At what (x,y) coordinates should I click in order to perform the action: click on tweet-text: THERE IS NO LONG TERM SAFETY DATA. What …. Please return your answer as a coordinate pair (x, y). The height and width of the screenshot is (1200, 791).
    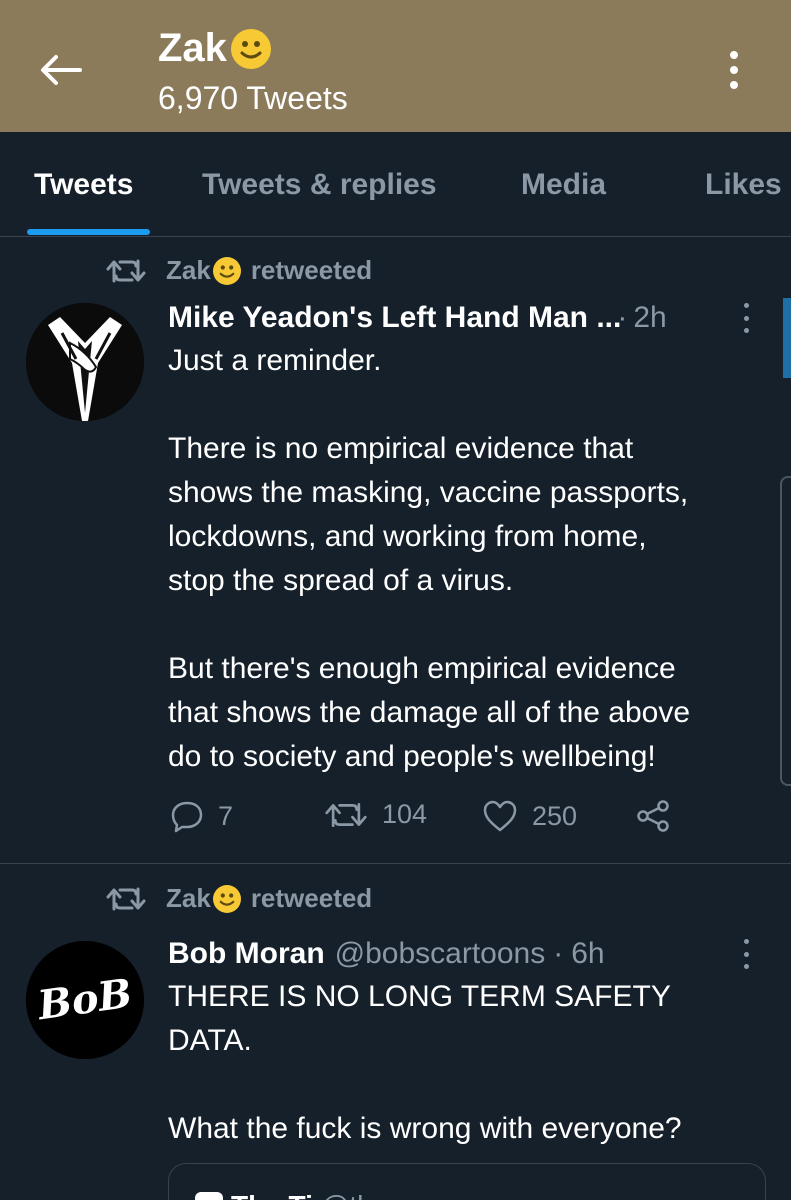
    Looking at the image, I should click on (468, 1063).